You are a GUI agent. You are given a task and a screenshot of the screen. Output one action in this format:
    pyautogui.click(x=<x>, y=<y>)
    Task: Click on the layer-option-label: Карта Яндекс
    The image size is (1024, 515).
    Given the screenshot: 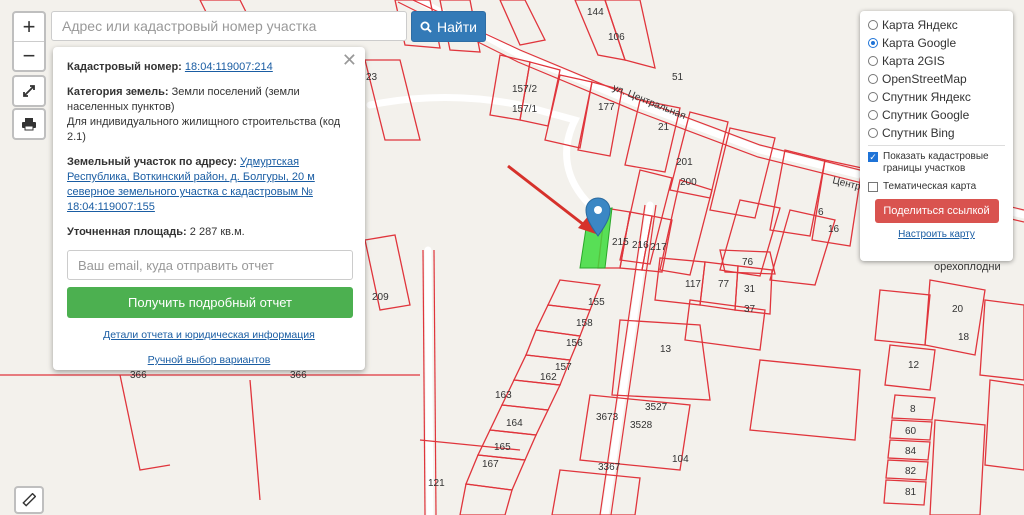 What is the action you would take?
    pyautogui.click(x=920, y=25)
    